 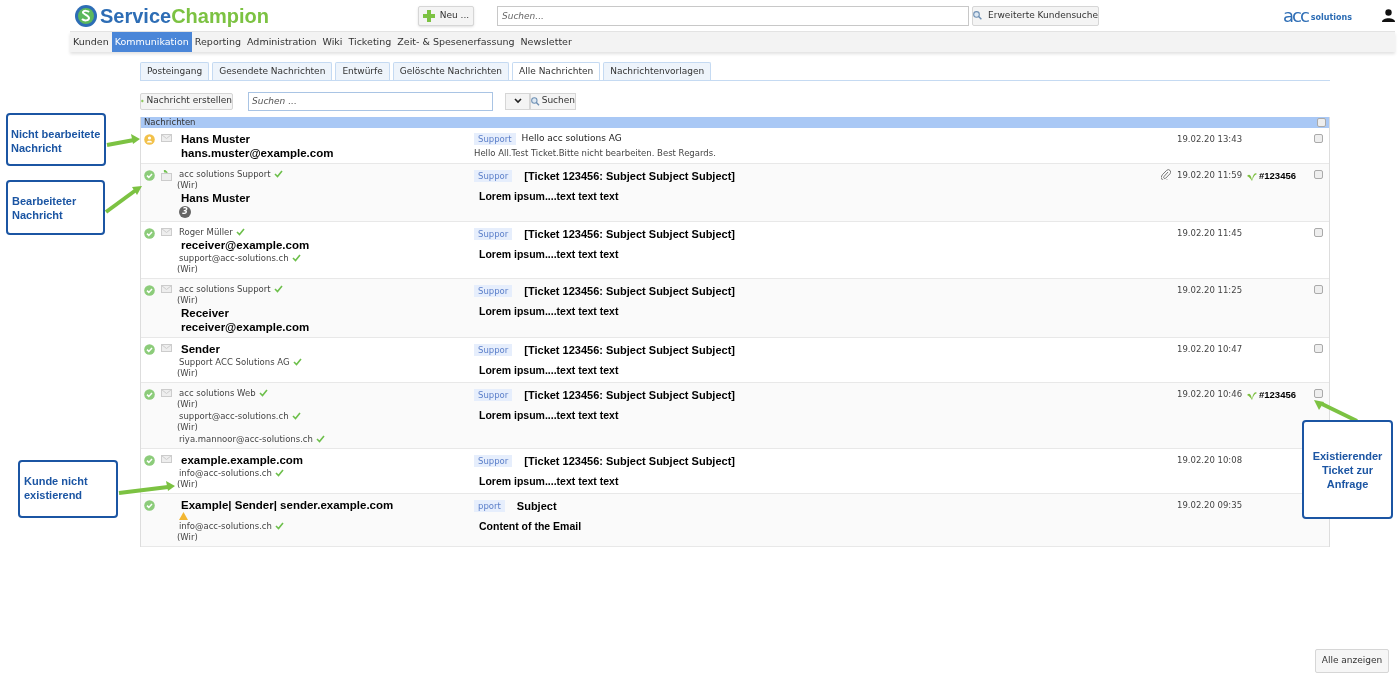 I want to click on nav-item: Kunden, so click(x=91, y=42).